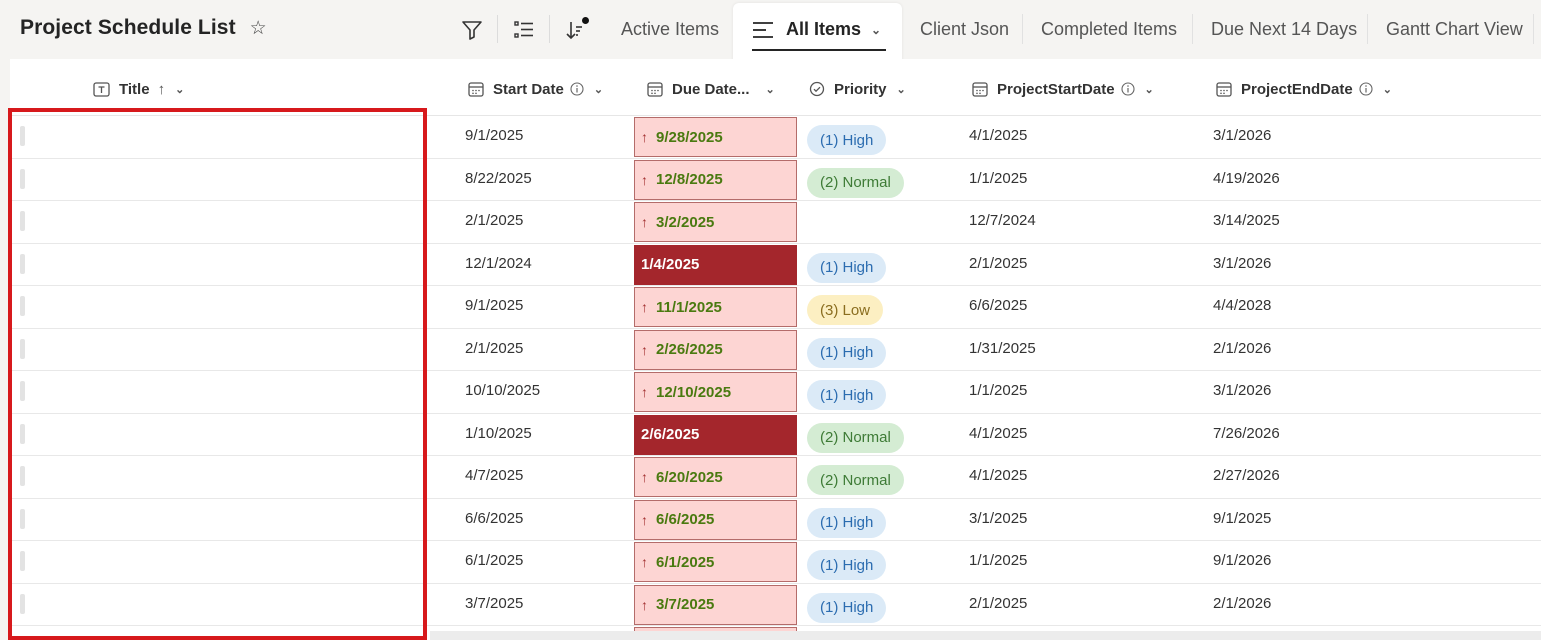  I want to click on cell-project-end-date: 3/1/2026, so click(1242, 135).